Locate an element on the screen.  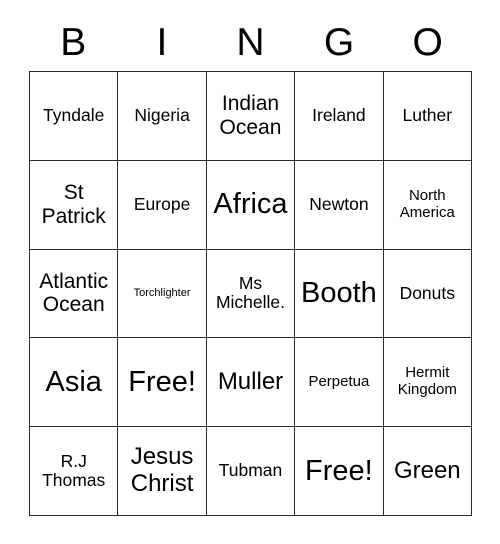
bingo-cell-label: Europe is located at coordinates (162, 203).